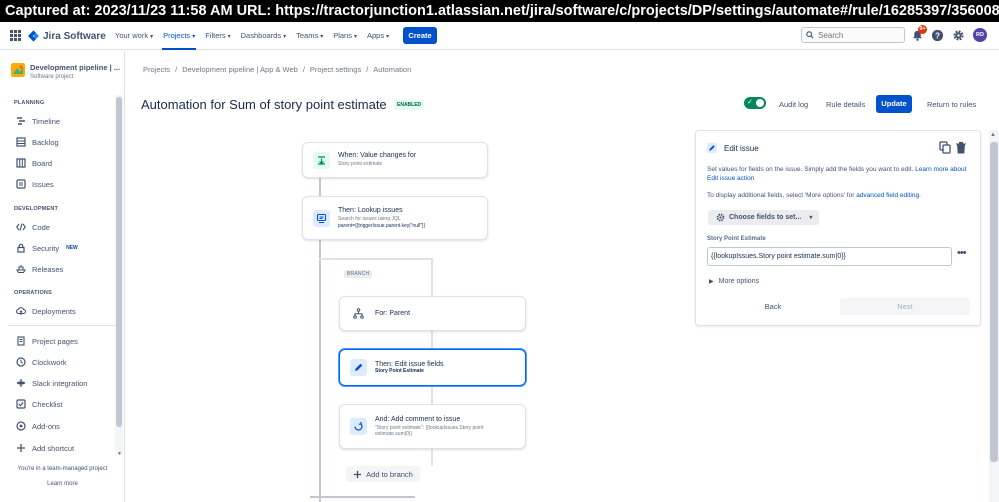 The height and width of the screenshot is (502, 999). Describe the element at coordinates (958, 35) in the screenshot. I see `settings-gear-icon` at that location.